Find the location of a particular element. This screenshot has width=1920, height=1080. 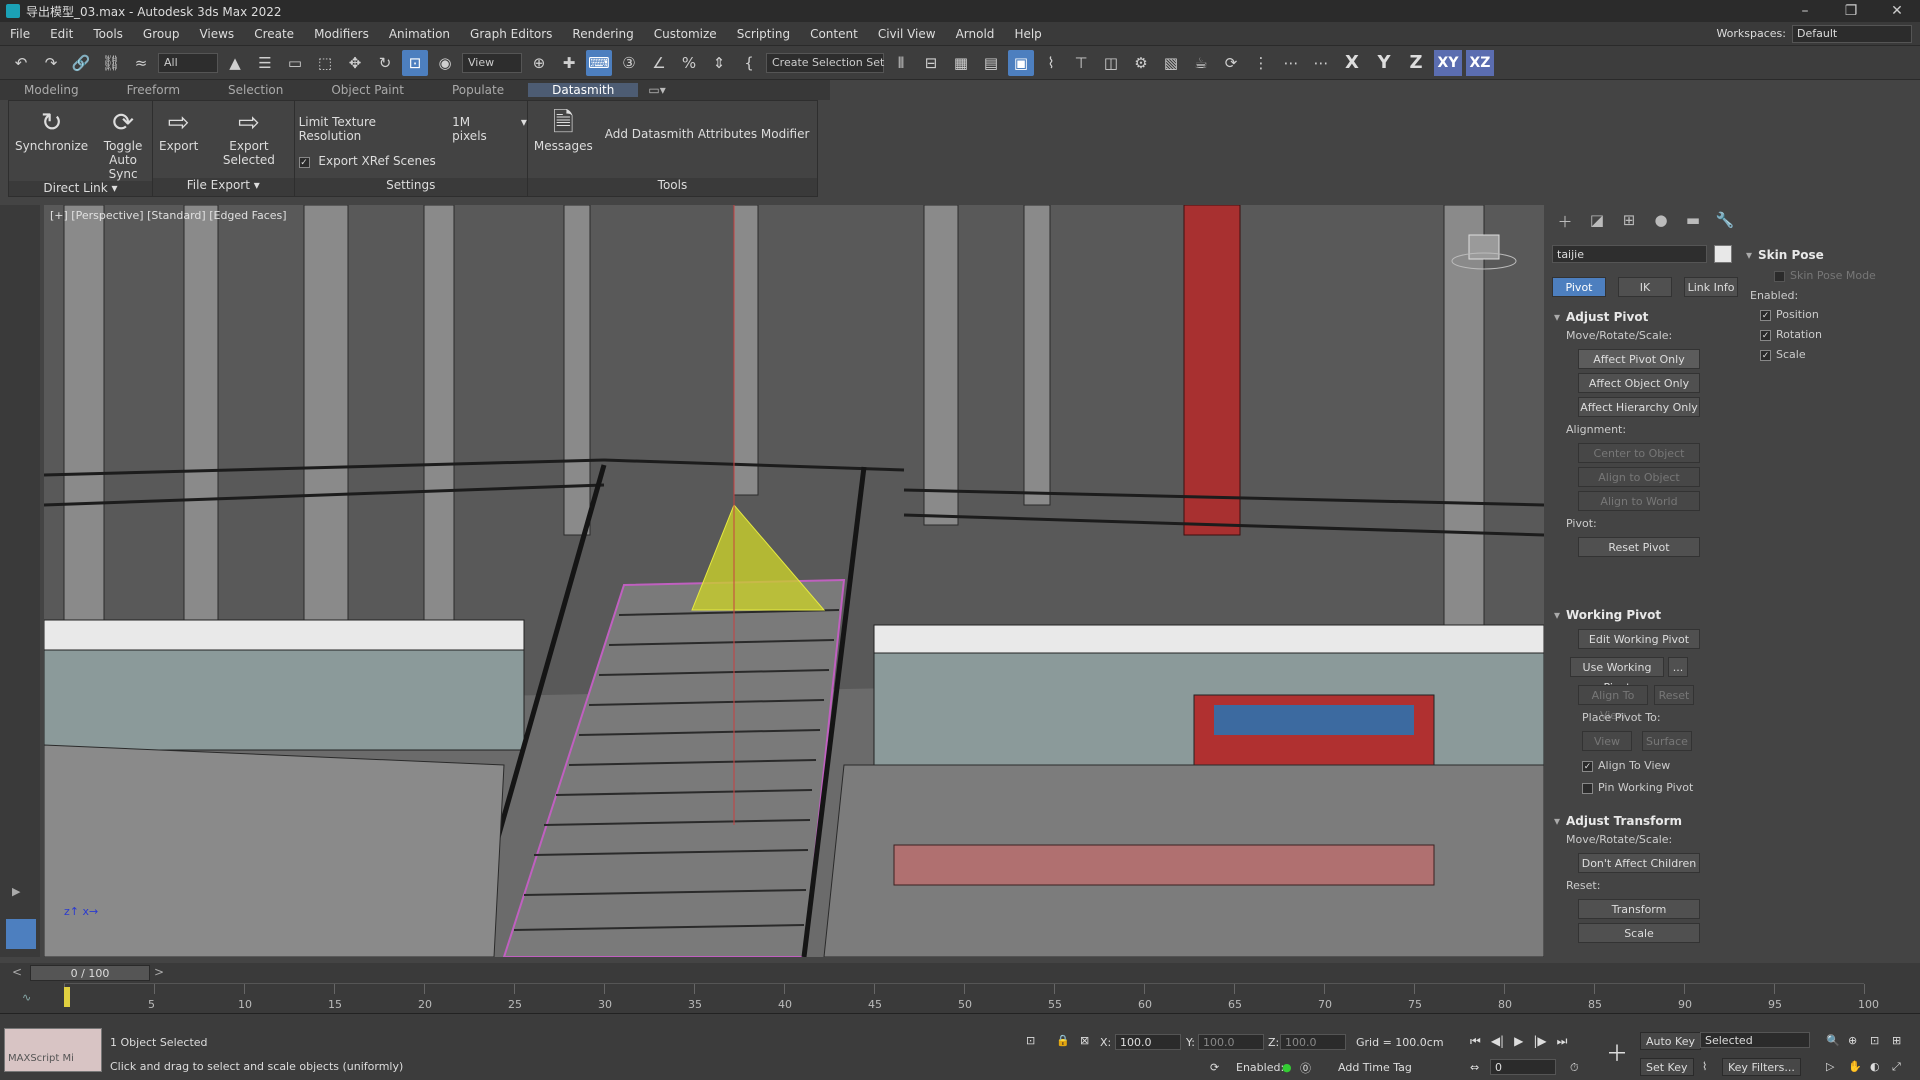

render-setup-icon: ⚙ is located at coordinates (1141, 63).